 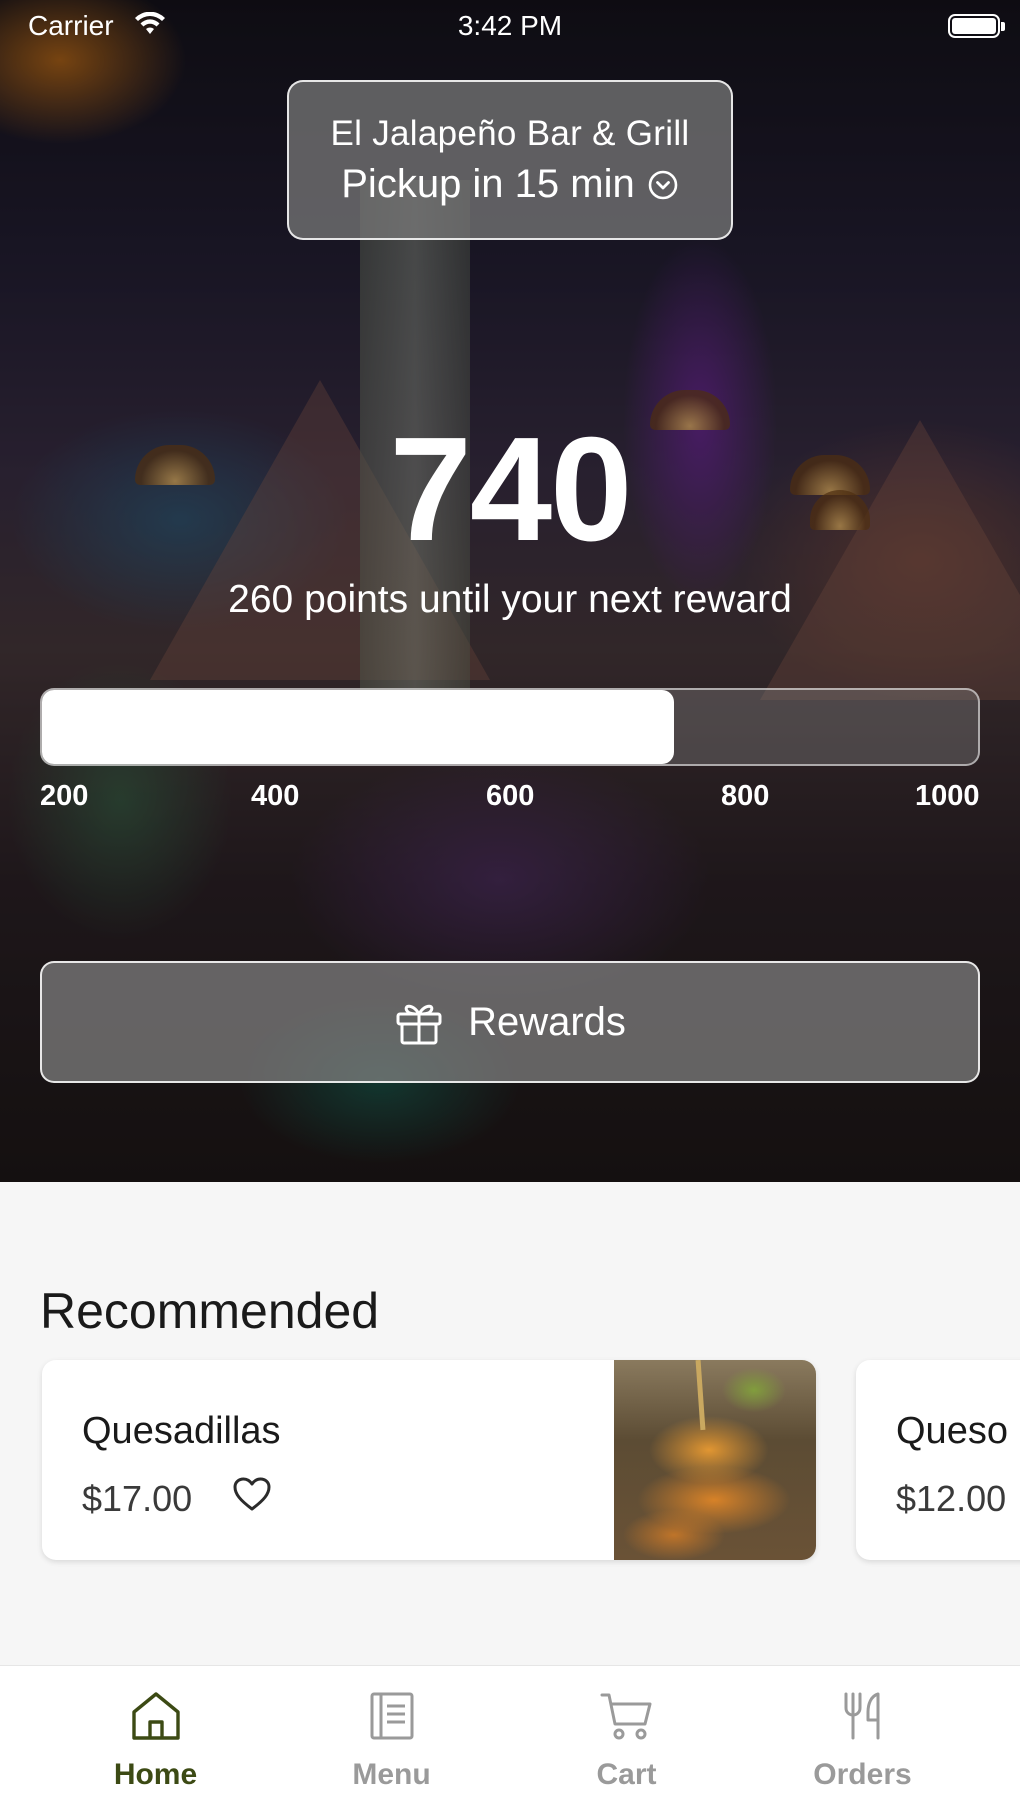 I want to click on tab-home: Home, so click(x=155, y=1739).